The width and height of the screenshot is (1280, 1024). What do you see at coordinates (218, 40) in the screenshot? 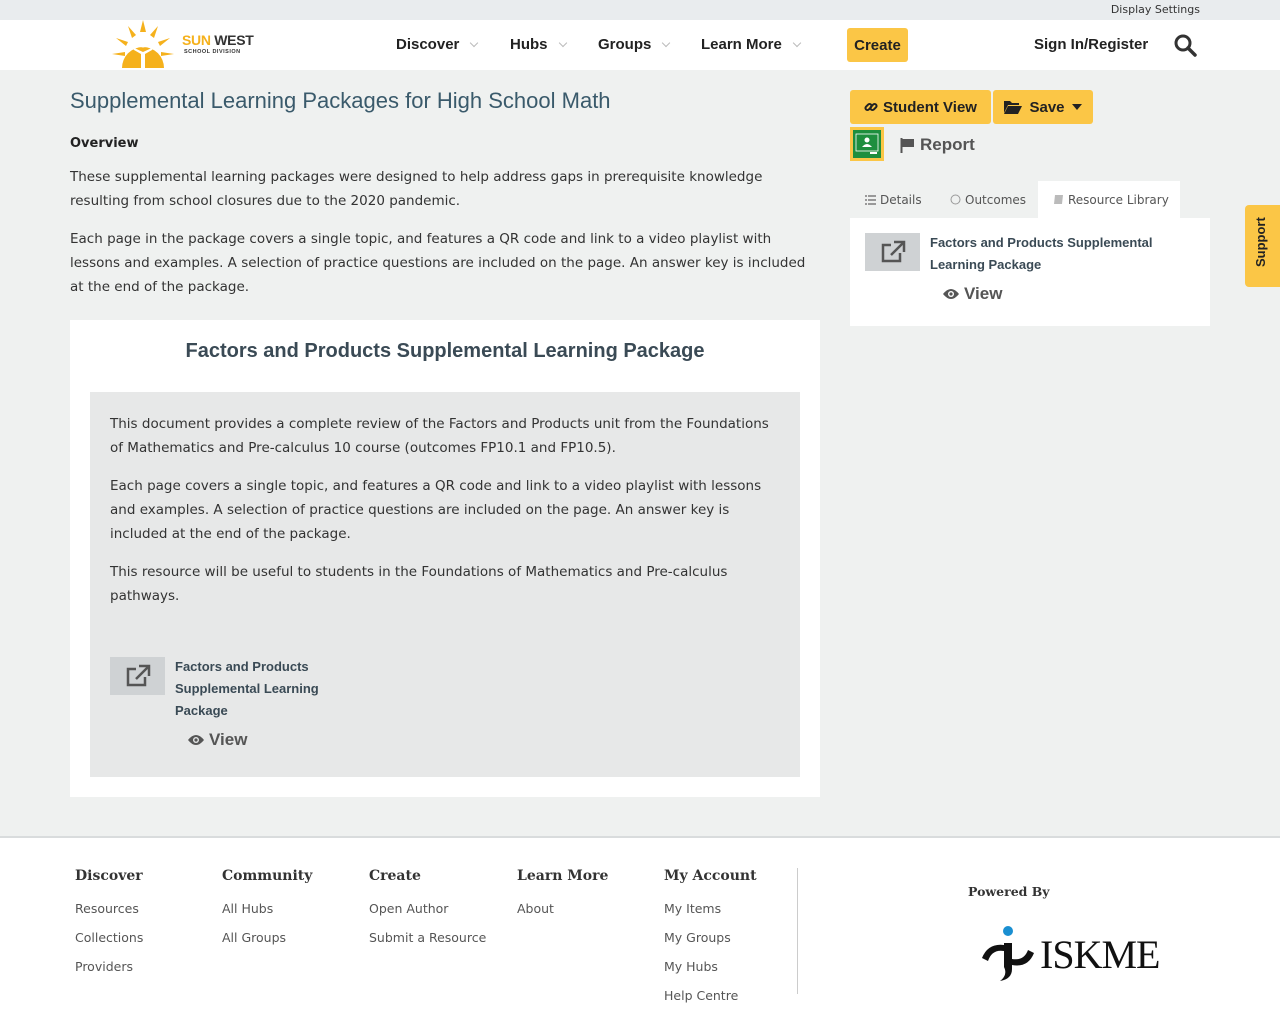
I see `logo-title: SUN WEST` at bounding box center [218, 40].